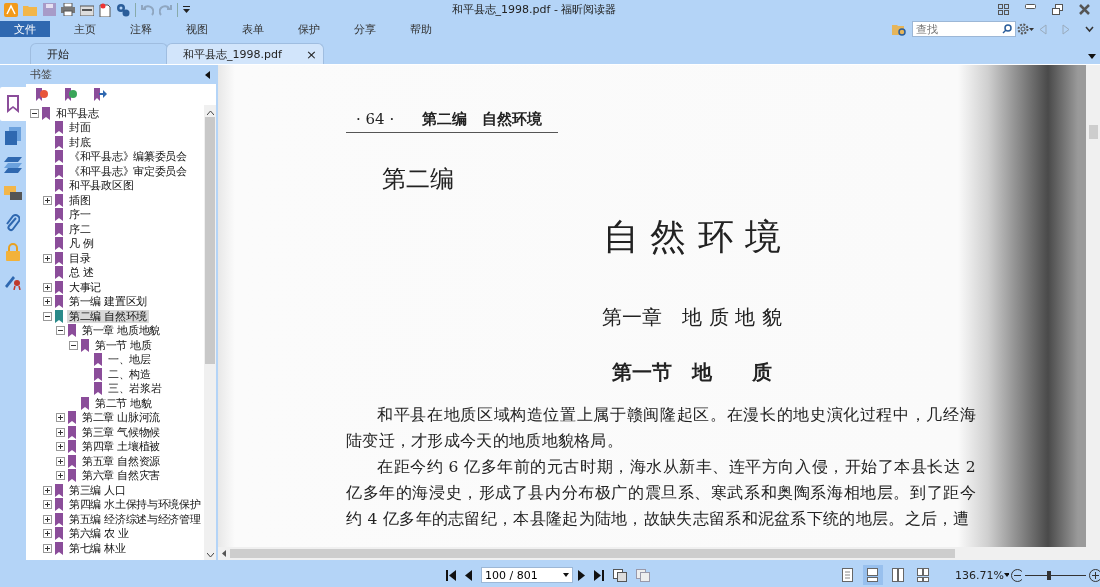 The image size is (1100, 587). I want to click on bookmark-item: 第一章 地质地貌, so click(121, 331).